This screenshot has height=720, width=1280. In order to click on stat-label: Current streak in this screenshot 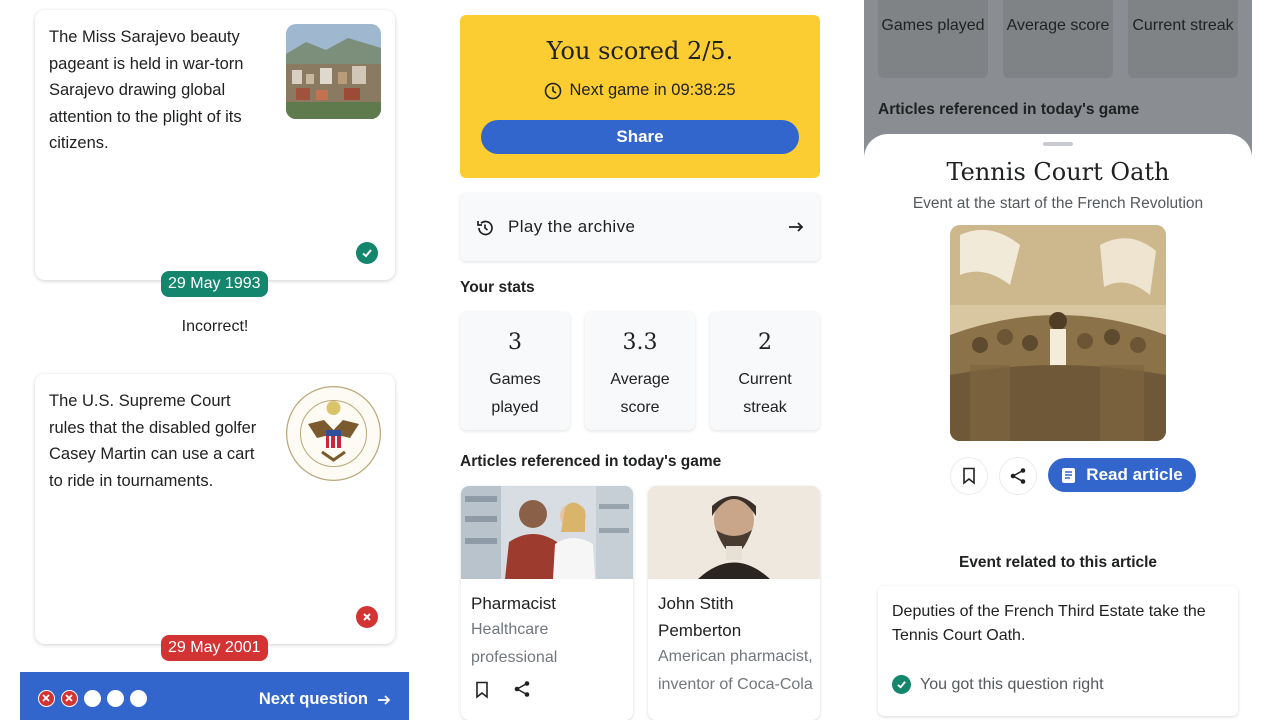, I will do `click(765, 393)`.